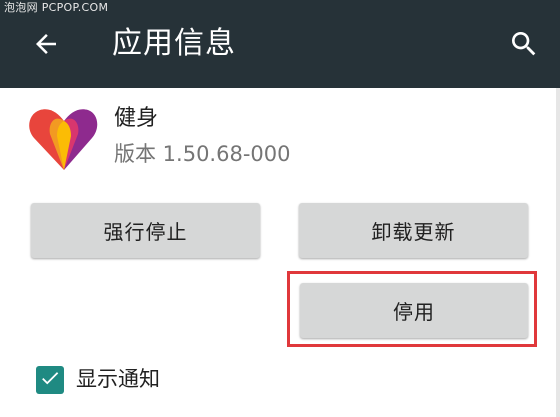 The image size is (560, 417). I want to click on arrow-left-icon, so click(46, 46).